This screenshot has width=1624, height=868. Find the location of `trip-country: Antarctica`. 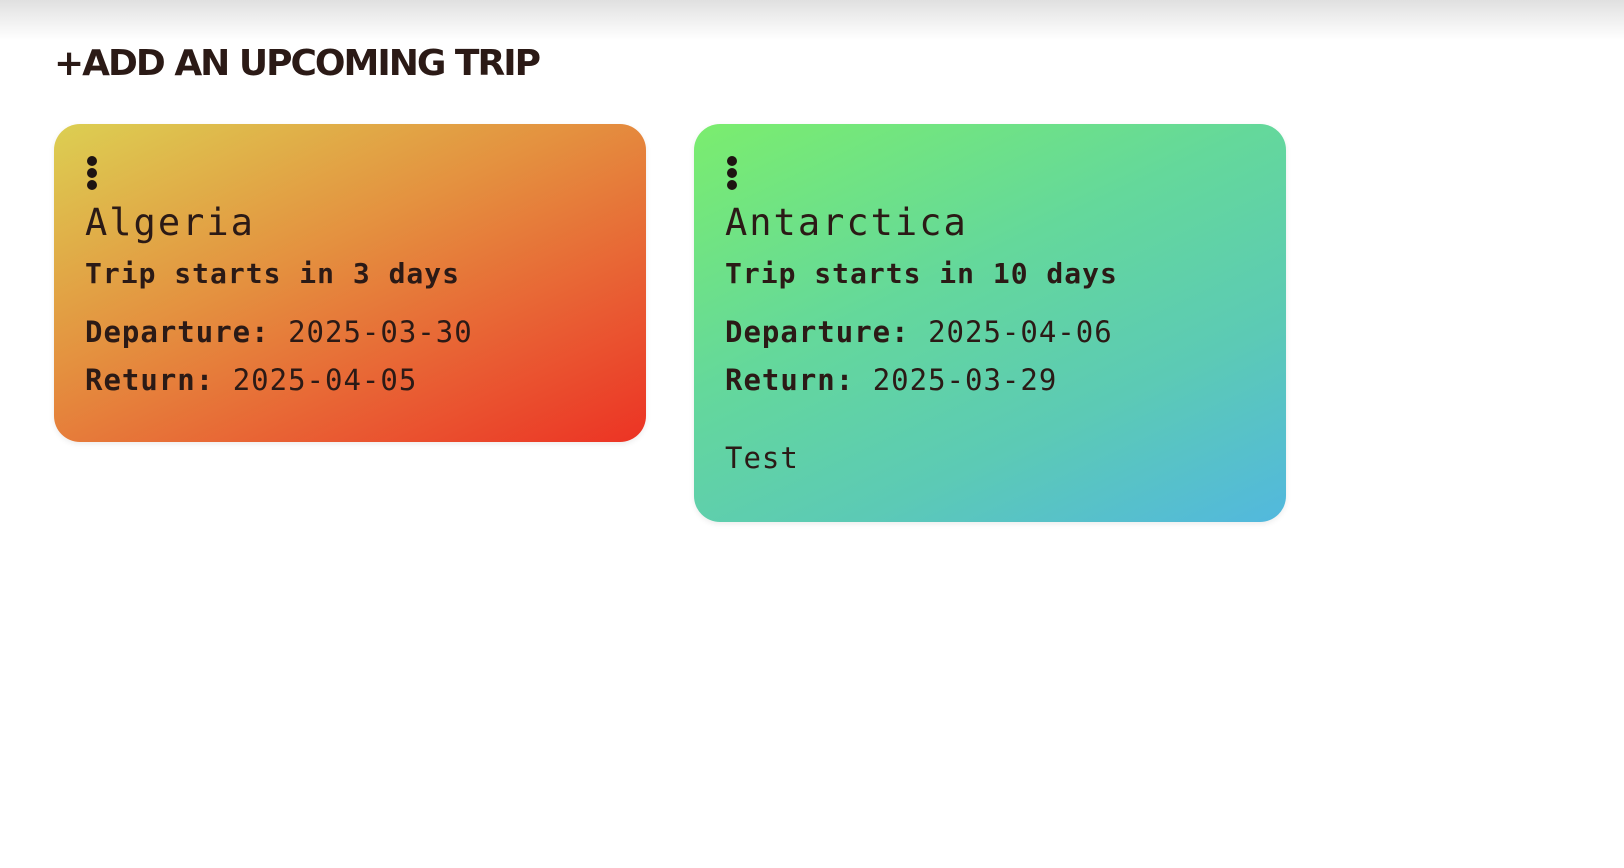

trip-country: Antarctica is located at coordinates (846, 222).